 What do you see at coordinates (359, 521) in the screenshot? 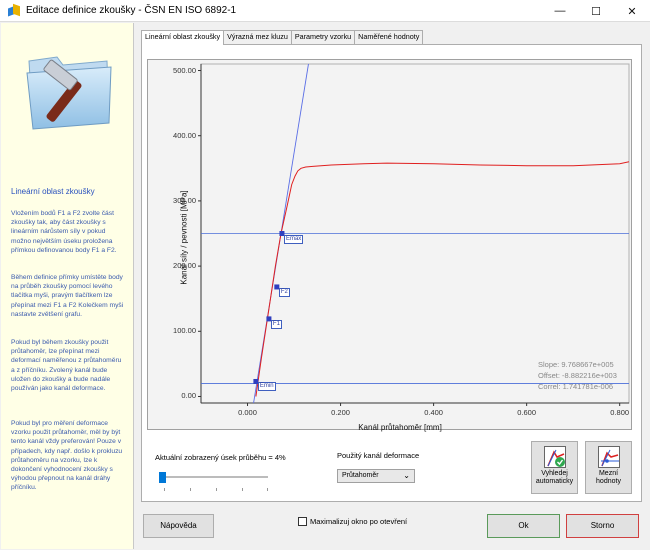
I see `maximize-on-open-label: Maximalizuj okno po otevření` at bounding box center [359, 521].